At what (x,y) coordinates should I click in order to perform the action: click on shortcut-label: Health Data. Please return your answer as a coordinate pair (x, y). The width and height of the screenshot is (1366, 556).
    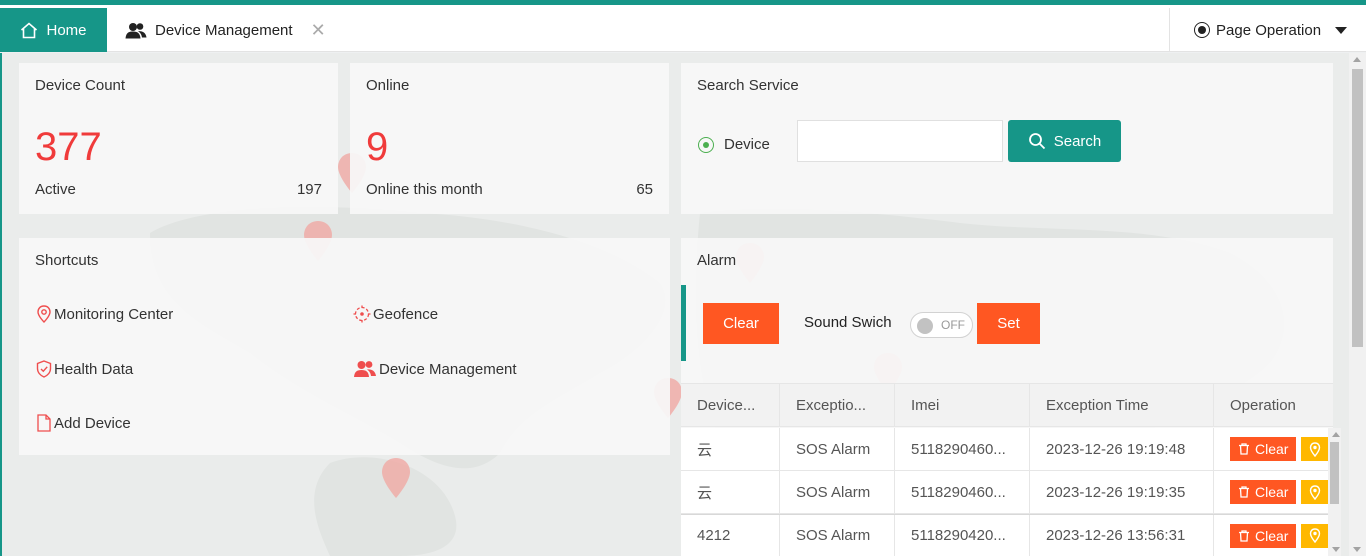
    Looking at the image, I should click on (94, 369).